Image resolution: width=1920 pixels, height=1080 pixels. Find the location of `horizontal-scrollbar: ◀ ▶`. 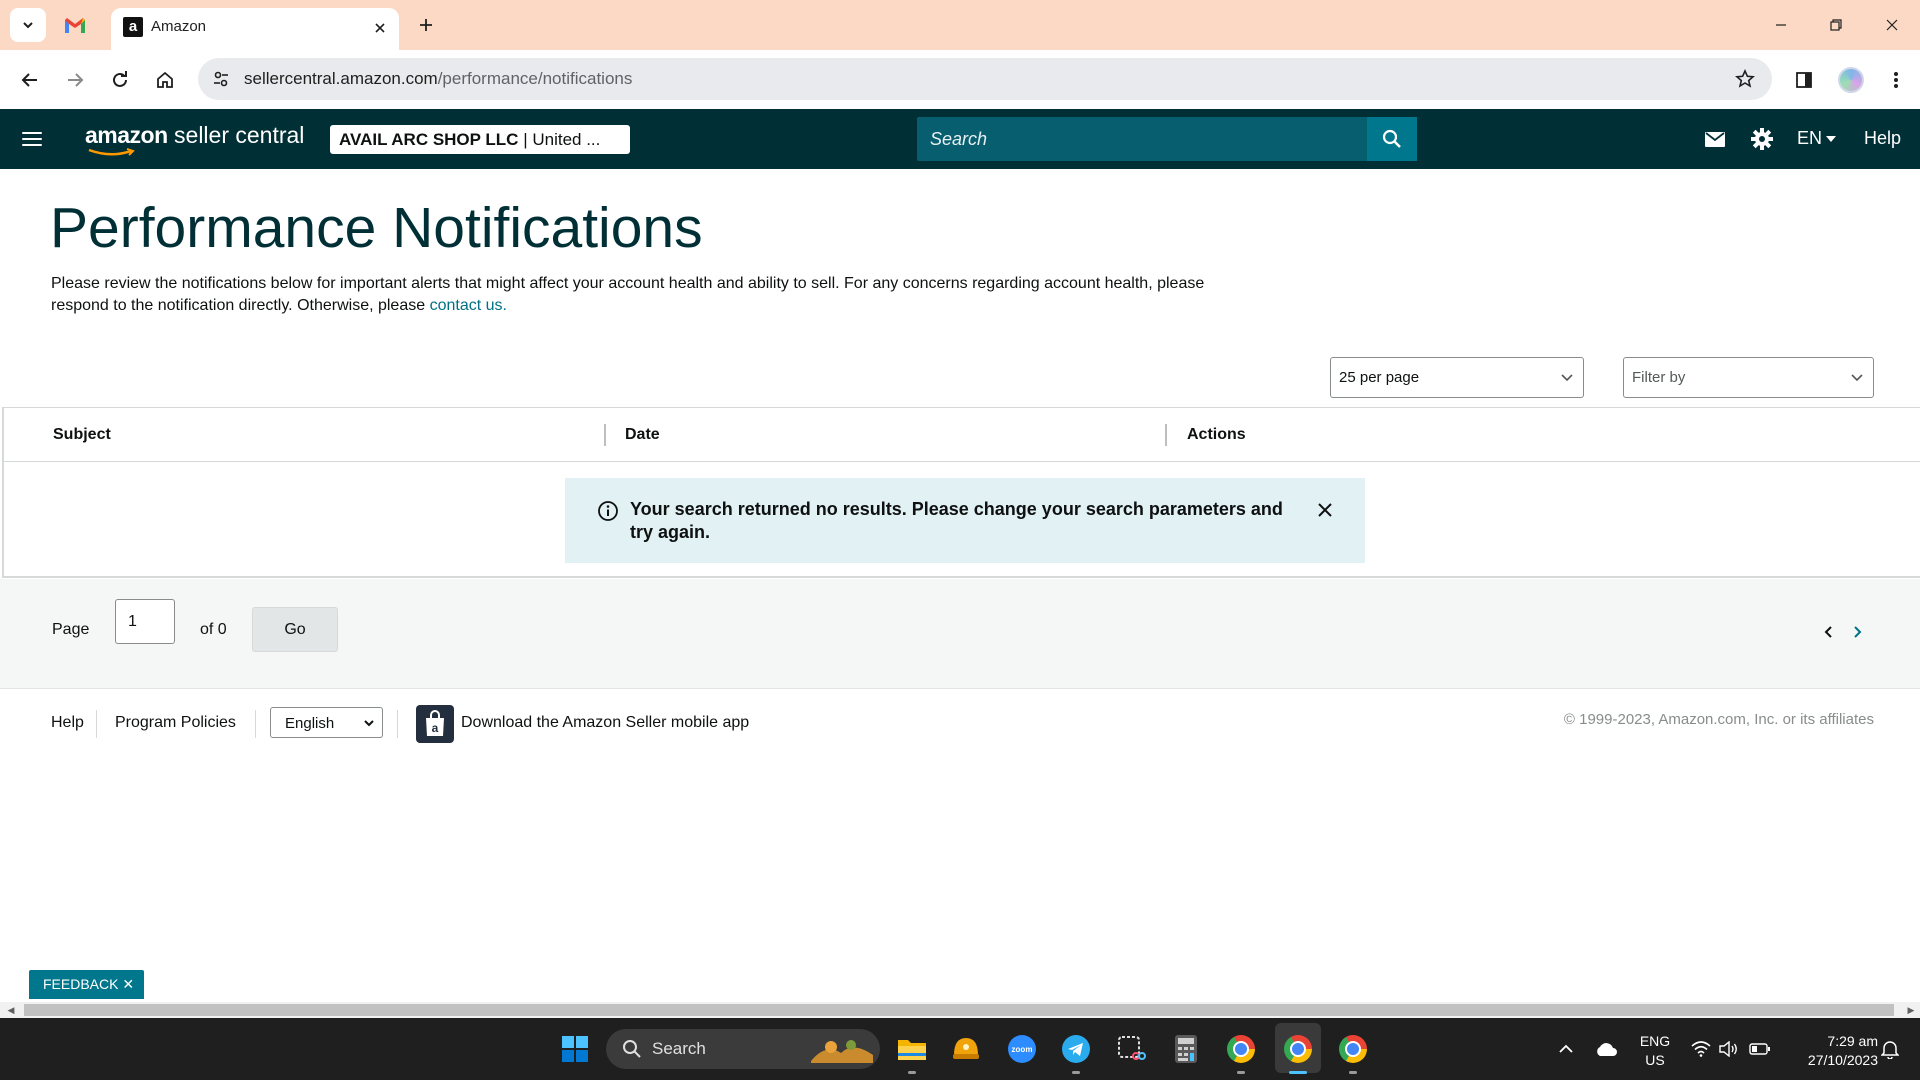

horizontal-scrollbar: ◀ ▶ is located at coordinates (960, 1010).